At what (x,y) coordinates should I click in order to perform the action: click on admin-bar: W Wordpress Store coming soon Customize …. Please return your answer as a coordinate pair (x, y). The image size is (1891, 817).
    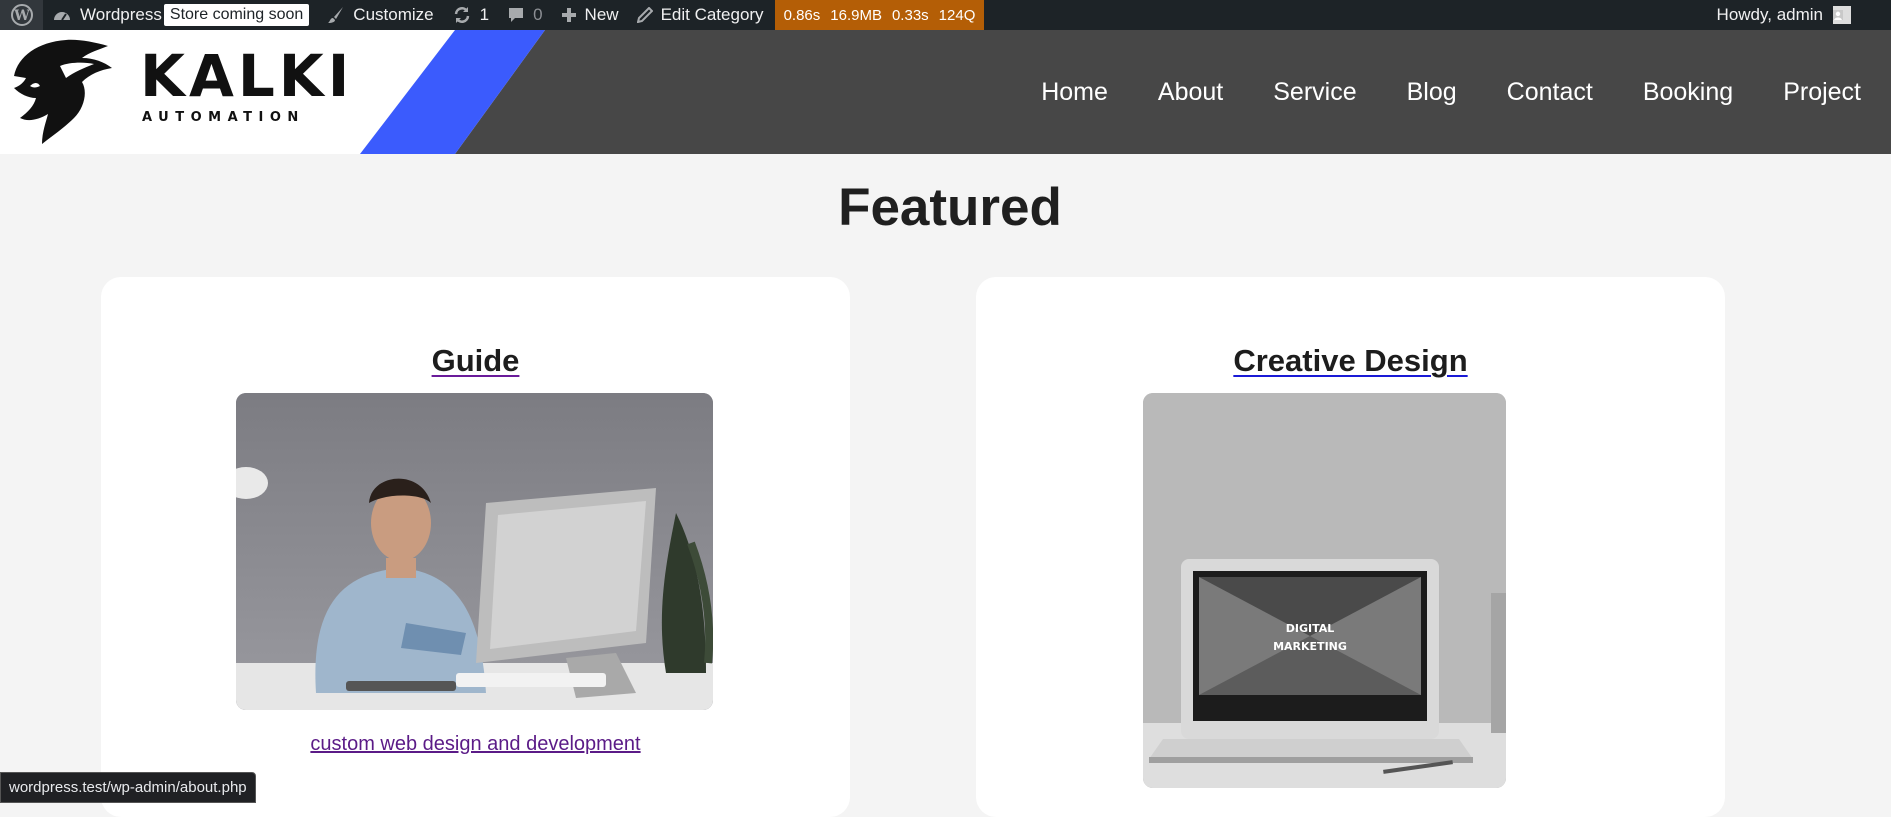
    Looking at the image, I should click on (945, 15).